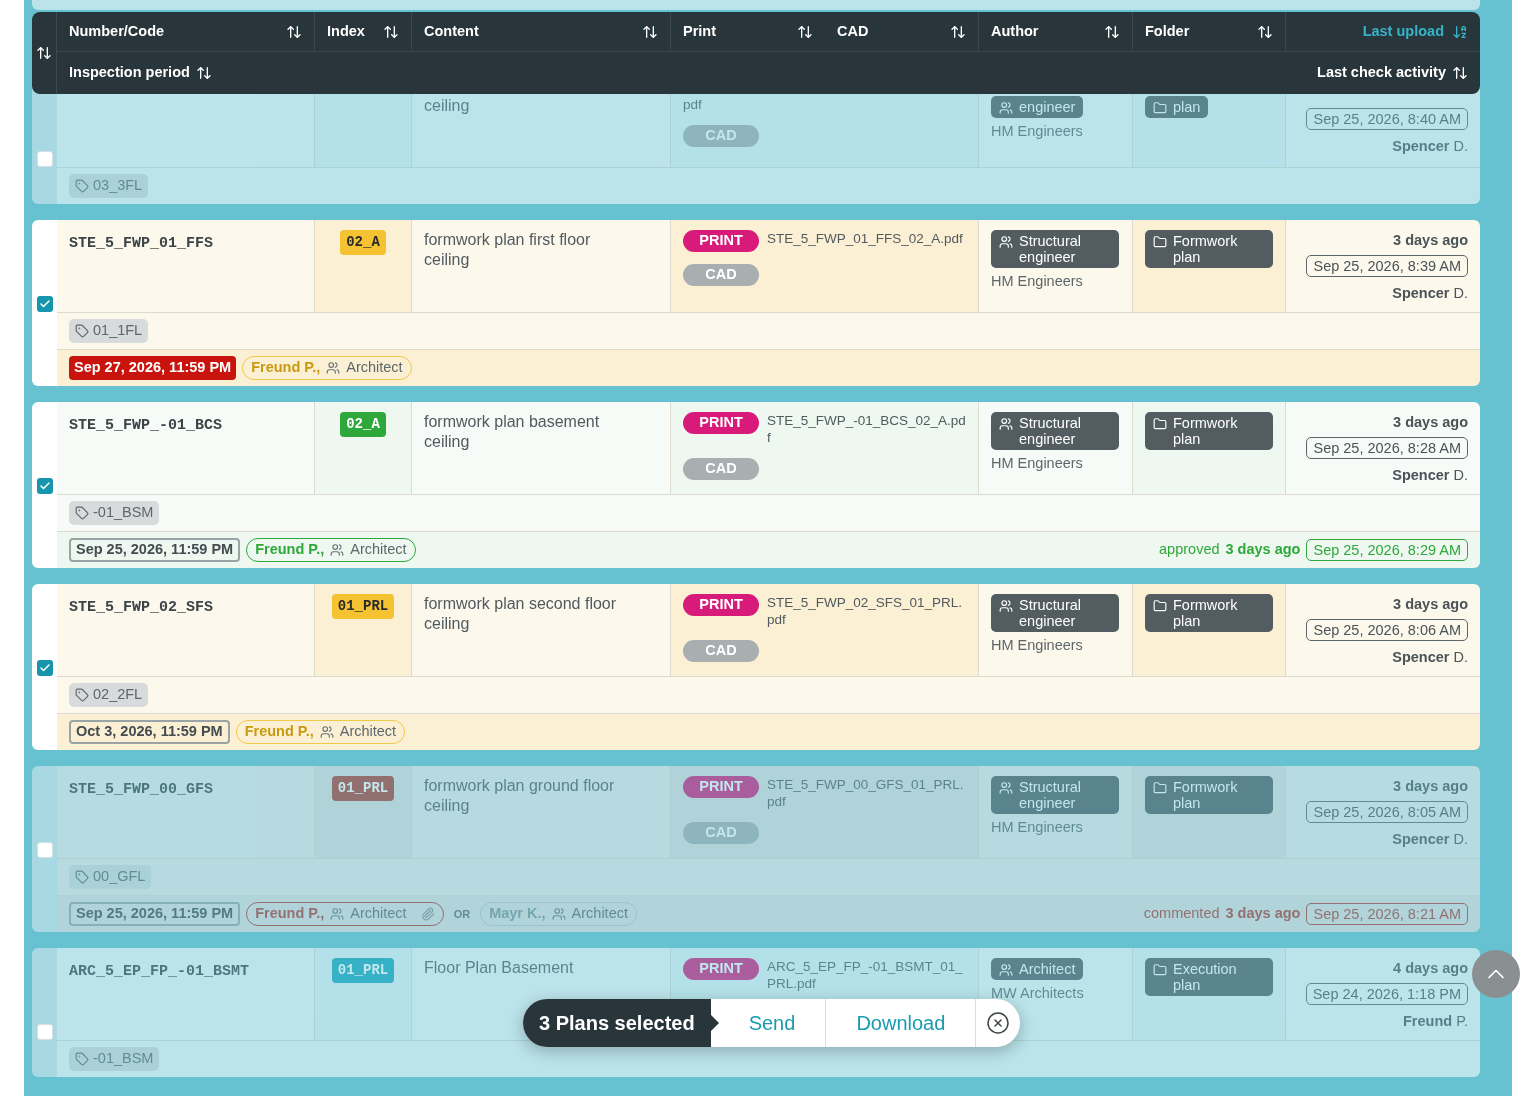 This screenshot has height=1096, width=1536. I want to click on upload-date: Sep 25, 2026, 8:40 AM, so click(1387, 119).